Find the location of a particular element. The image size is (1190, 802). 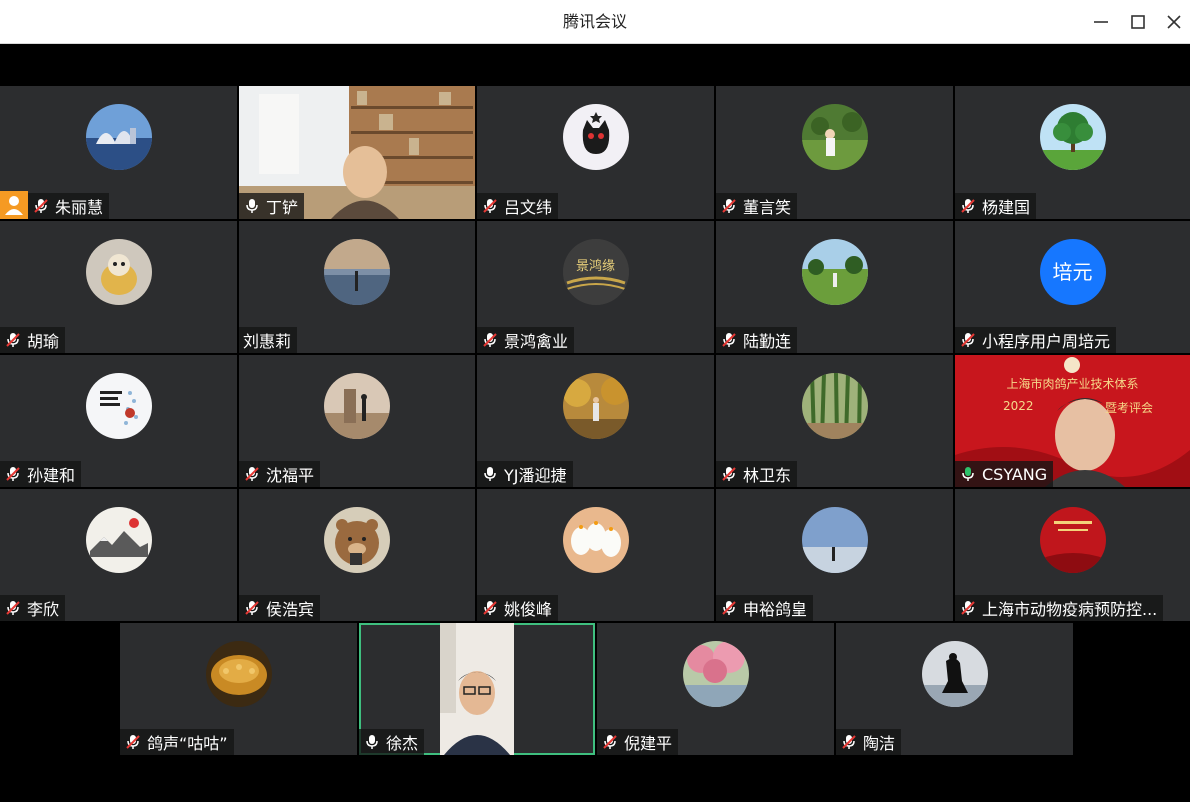

nameplate: 沈福平 is located at coordinates (280, 474).